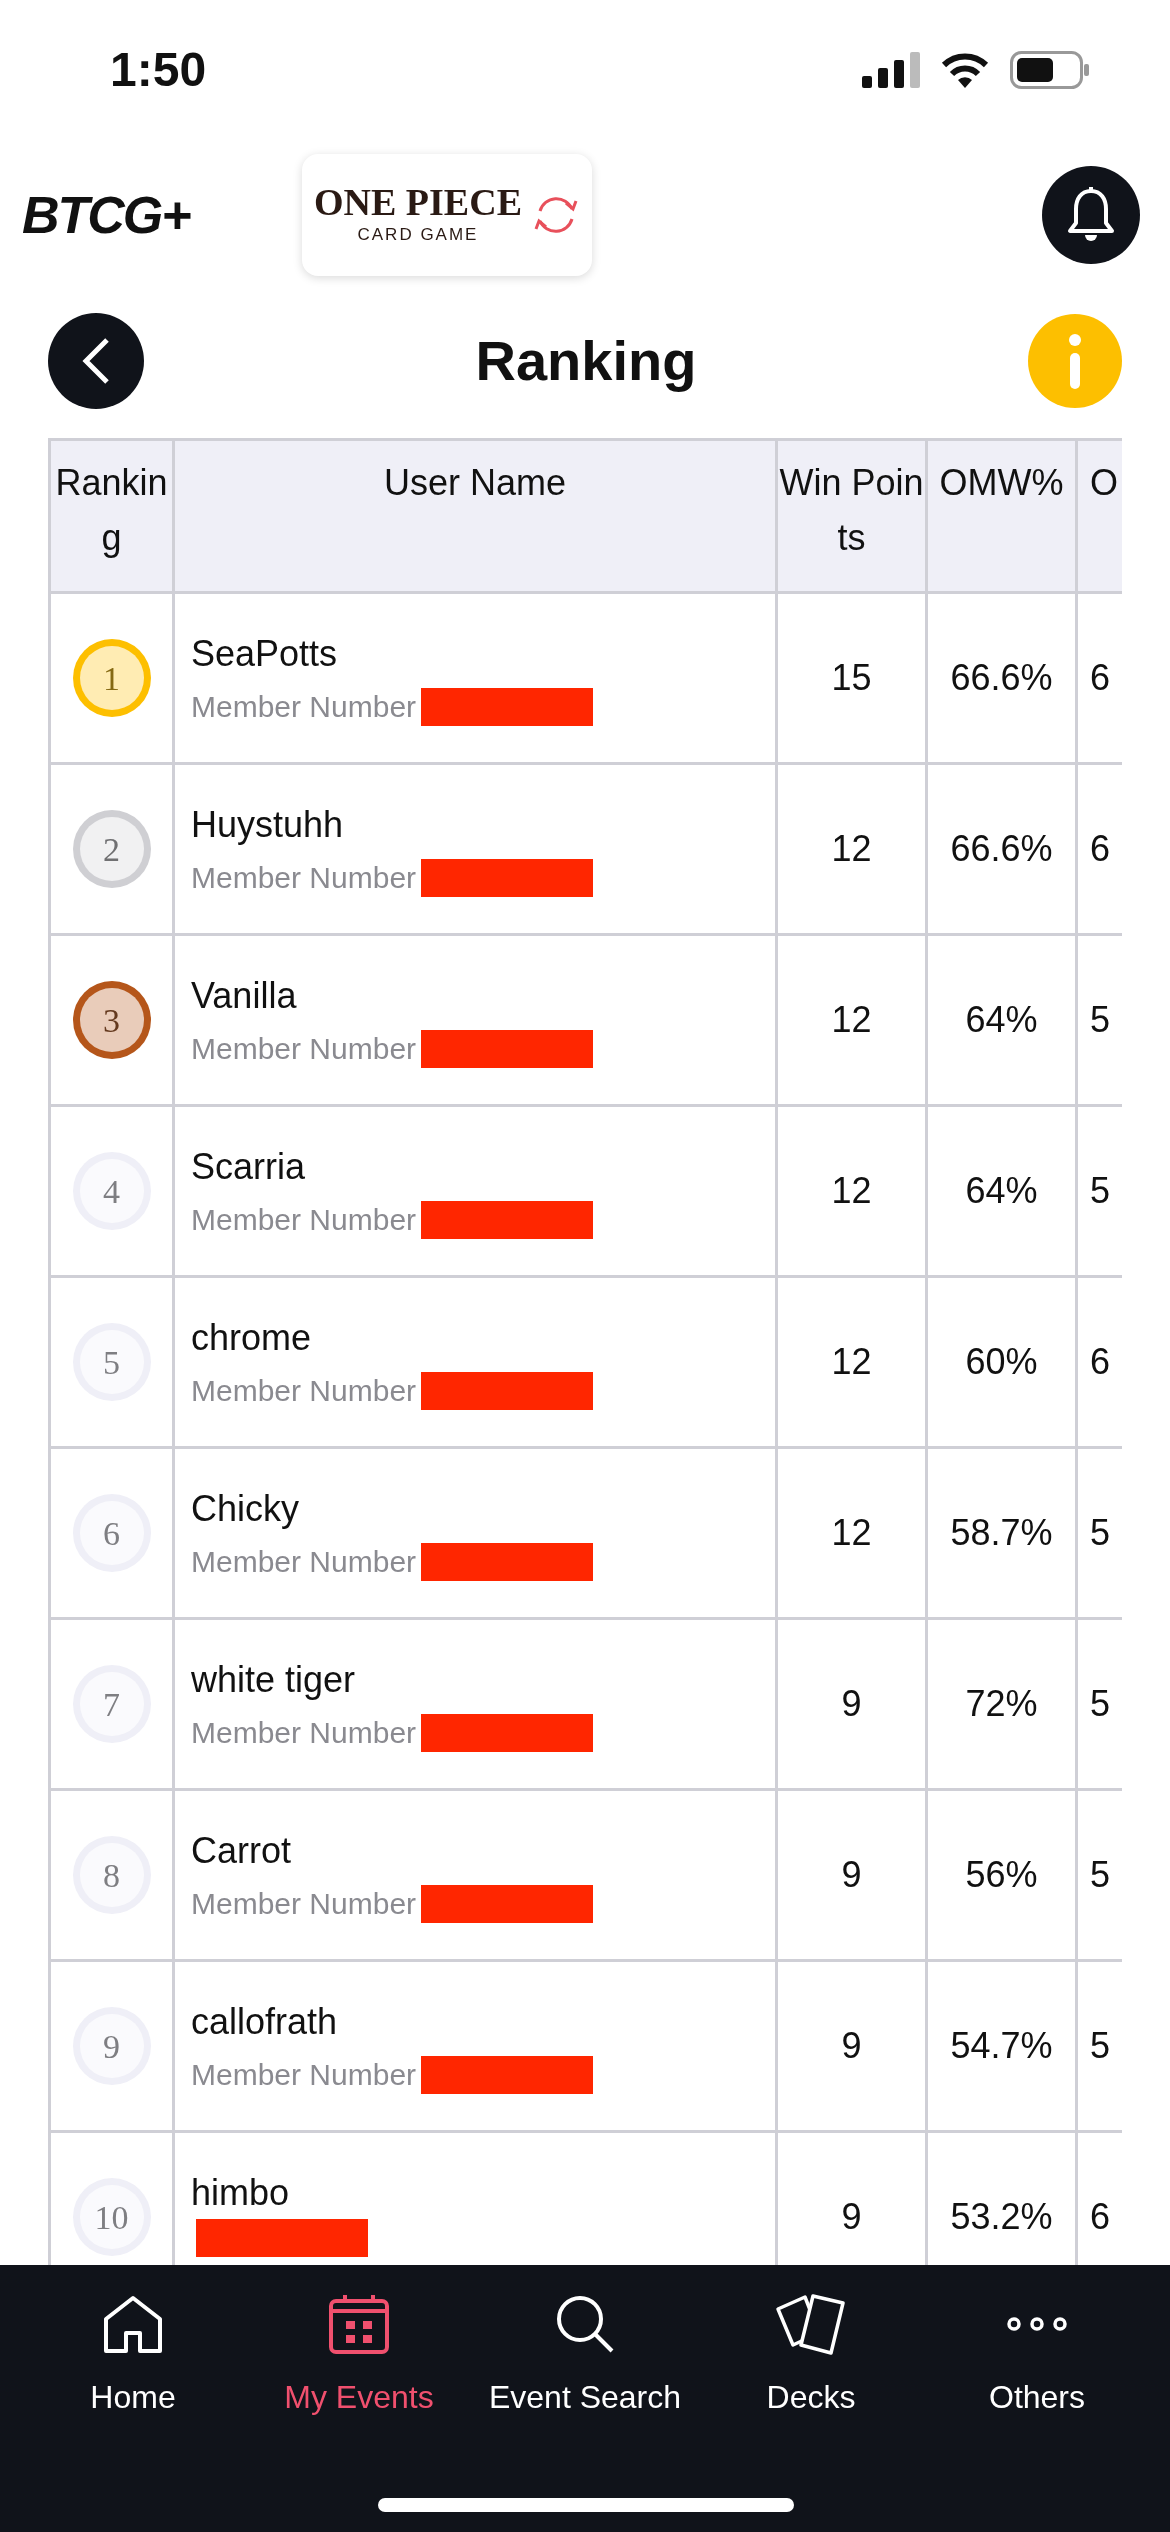 The image size is (1170, 2532). What do you see at coordinates (1001, 2216) in the screenshot?
I see `omw-cell: 53.2%` at bounding box center [1001, 2216].